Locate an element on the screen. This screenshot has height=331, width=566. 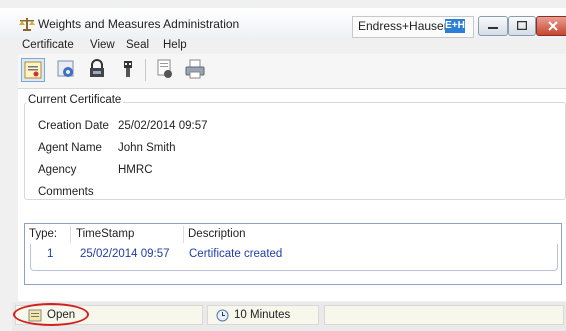
menu-certificate: Certificate is located at coordinates (48, 45).